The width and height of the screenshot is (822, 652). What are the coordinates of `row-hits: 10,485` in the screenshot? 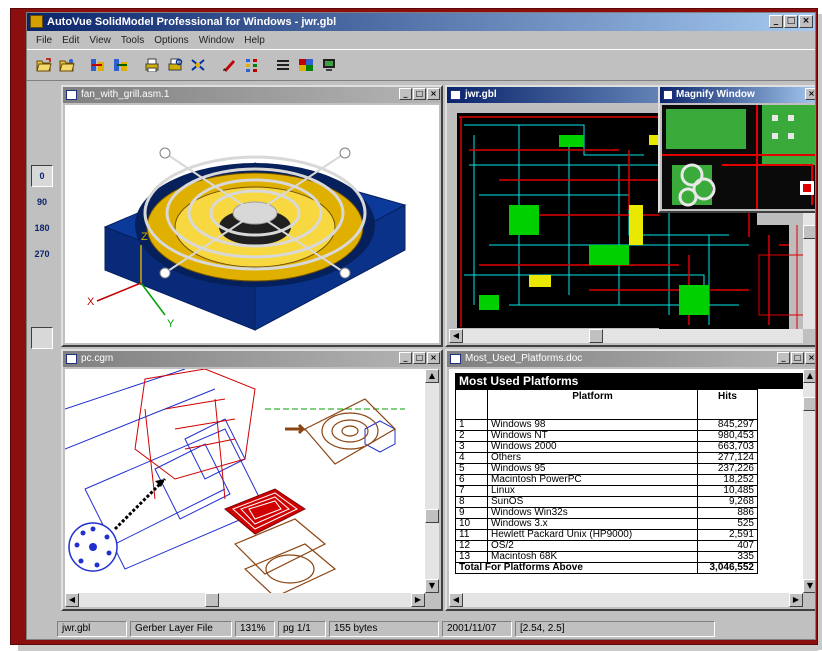 It's located at (727, 491).